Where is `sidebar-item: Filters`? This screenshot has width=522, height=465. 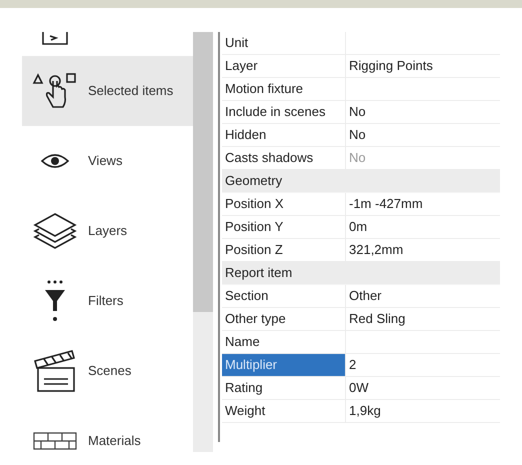 sidebar-item: Filters is located at coordinates (107, 301).